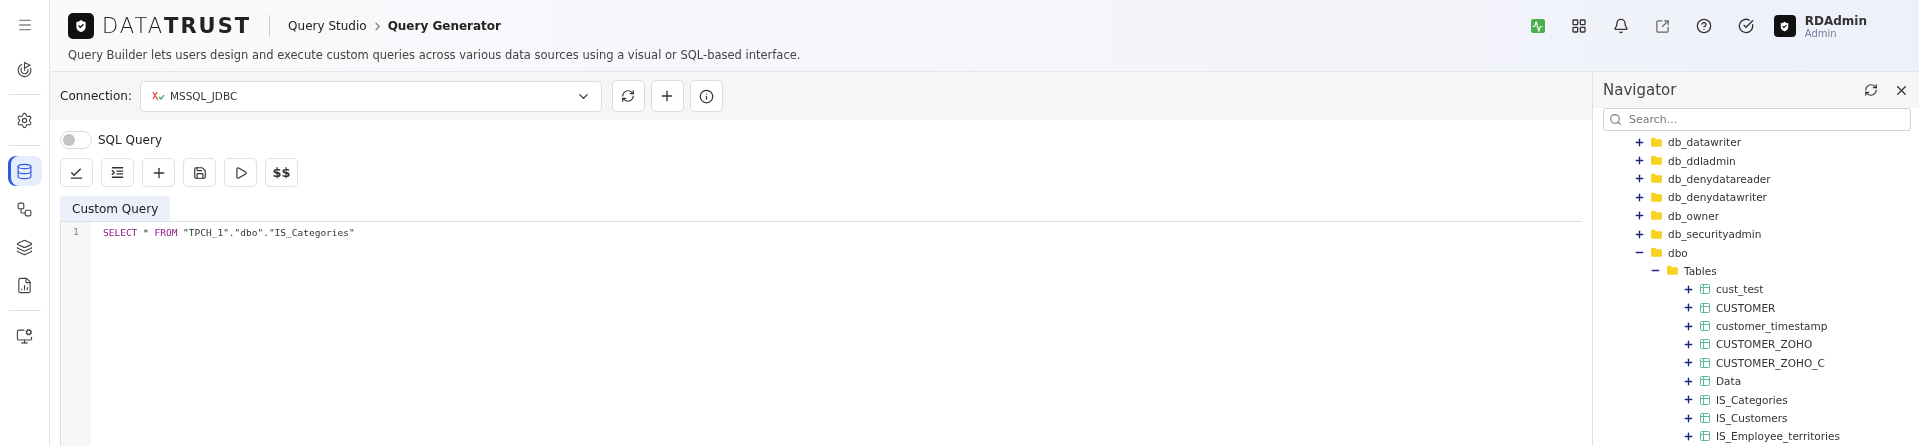  I want to click on save-button, so click(199, 172).